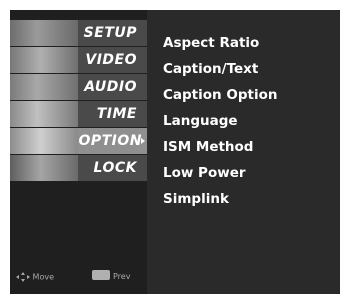 The height and width of the screenshot is (297, 345). I want to click on menu-item-video: VIDEO, so click(78, 60).